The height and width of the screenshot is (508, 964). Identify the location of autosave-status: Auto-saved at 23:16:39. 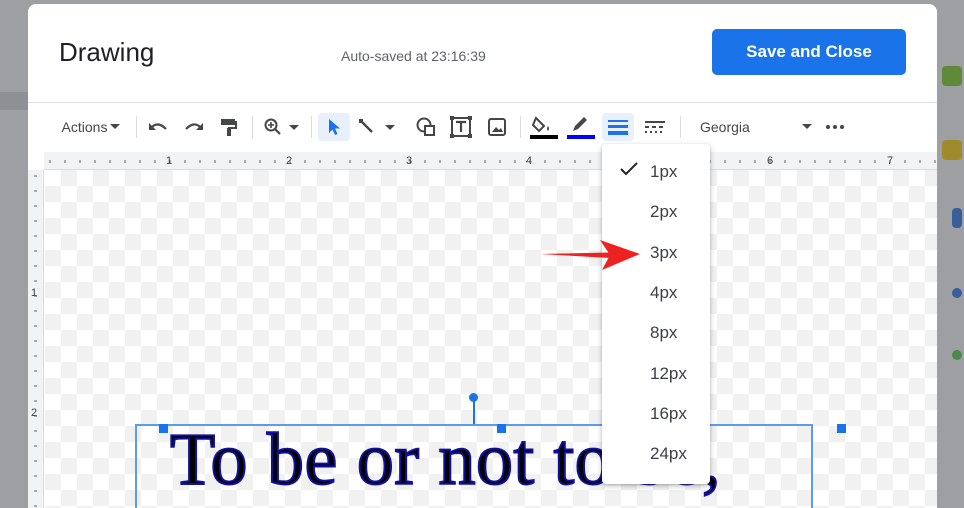
(413, 56).